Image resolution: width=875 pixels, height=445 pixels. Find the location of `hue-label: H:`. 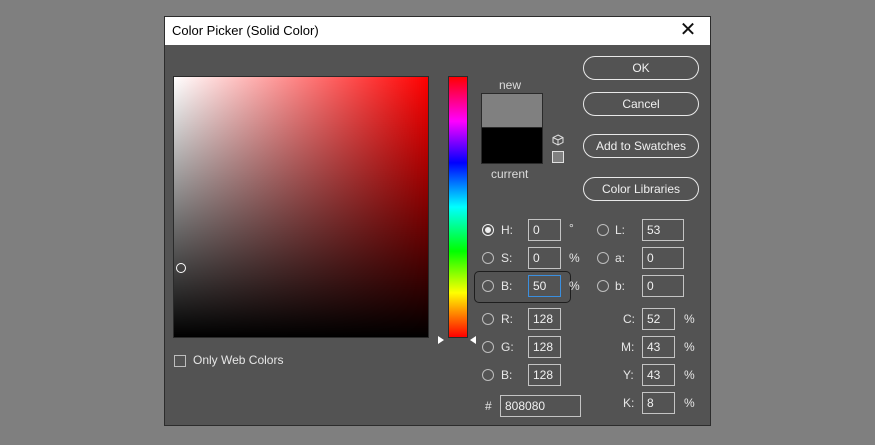

hue-label: H: is located at coordinates (507, 230).